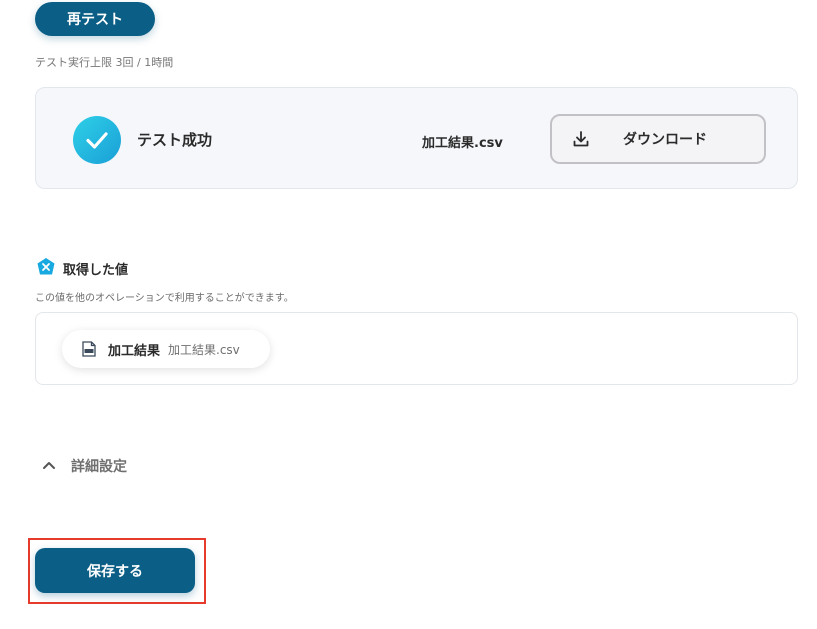 The height and width of the screenshot is (629, 817). What do you see at coordinates (164, 298) in the screenshot?
I see `acquired-values-description: この値を他のオペレーションで利用することができます。` at bounding box center [164, 298].